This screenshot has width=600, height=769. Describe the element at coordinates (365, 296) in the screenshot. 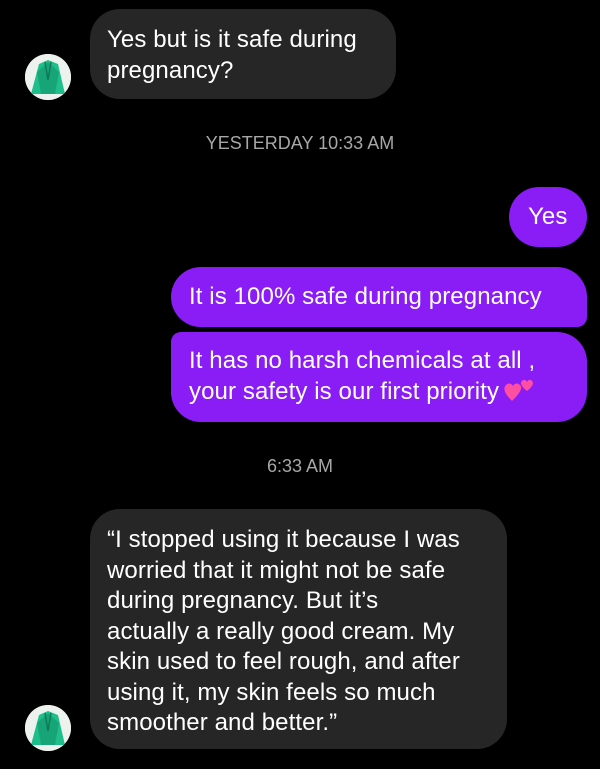

I see `message-text-line: It is 100% safe during pregnancy` at that location.